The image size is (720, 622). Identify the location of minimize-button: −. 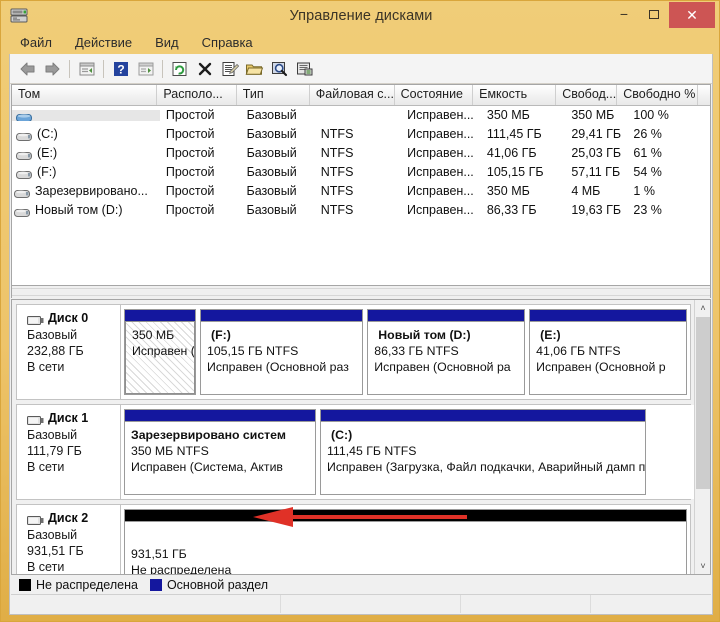
(624, 17).